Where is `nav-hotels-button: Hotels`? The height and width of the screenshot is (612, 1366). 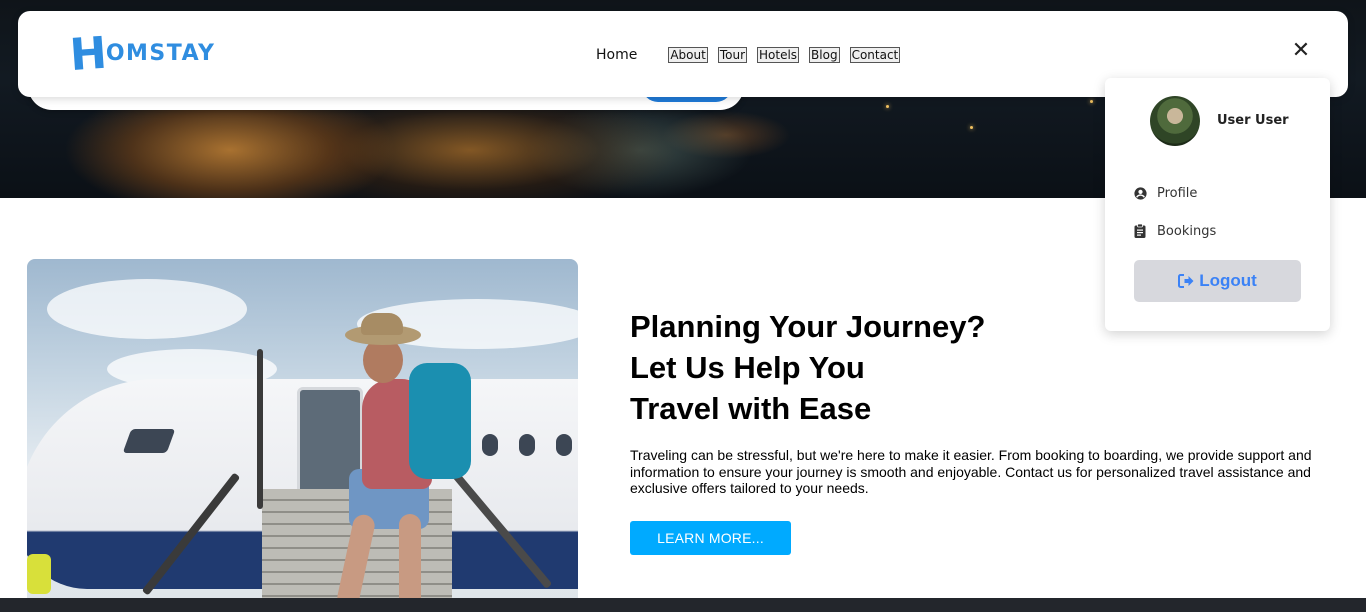
nav-hotels-button: Hotels is located at coordinates (778, 55).